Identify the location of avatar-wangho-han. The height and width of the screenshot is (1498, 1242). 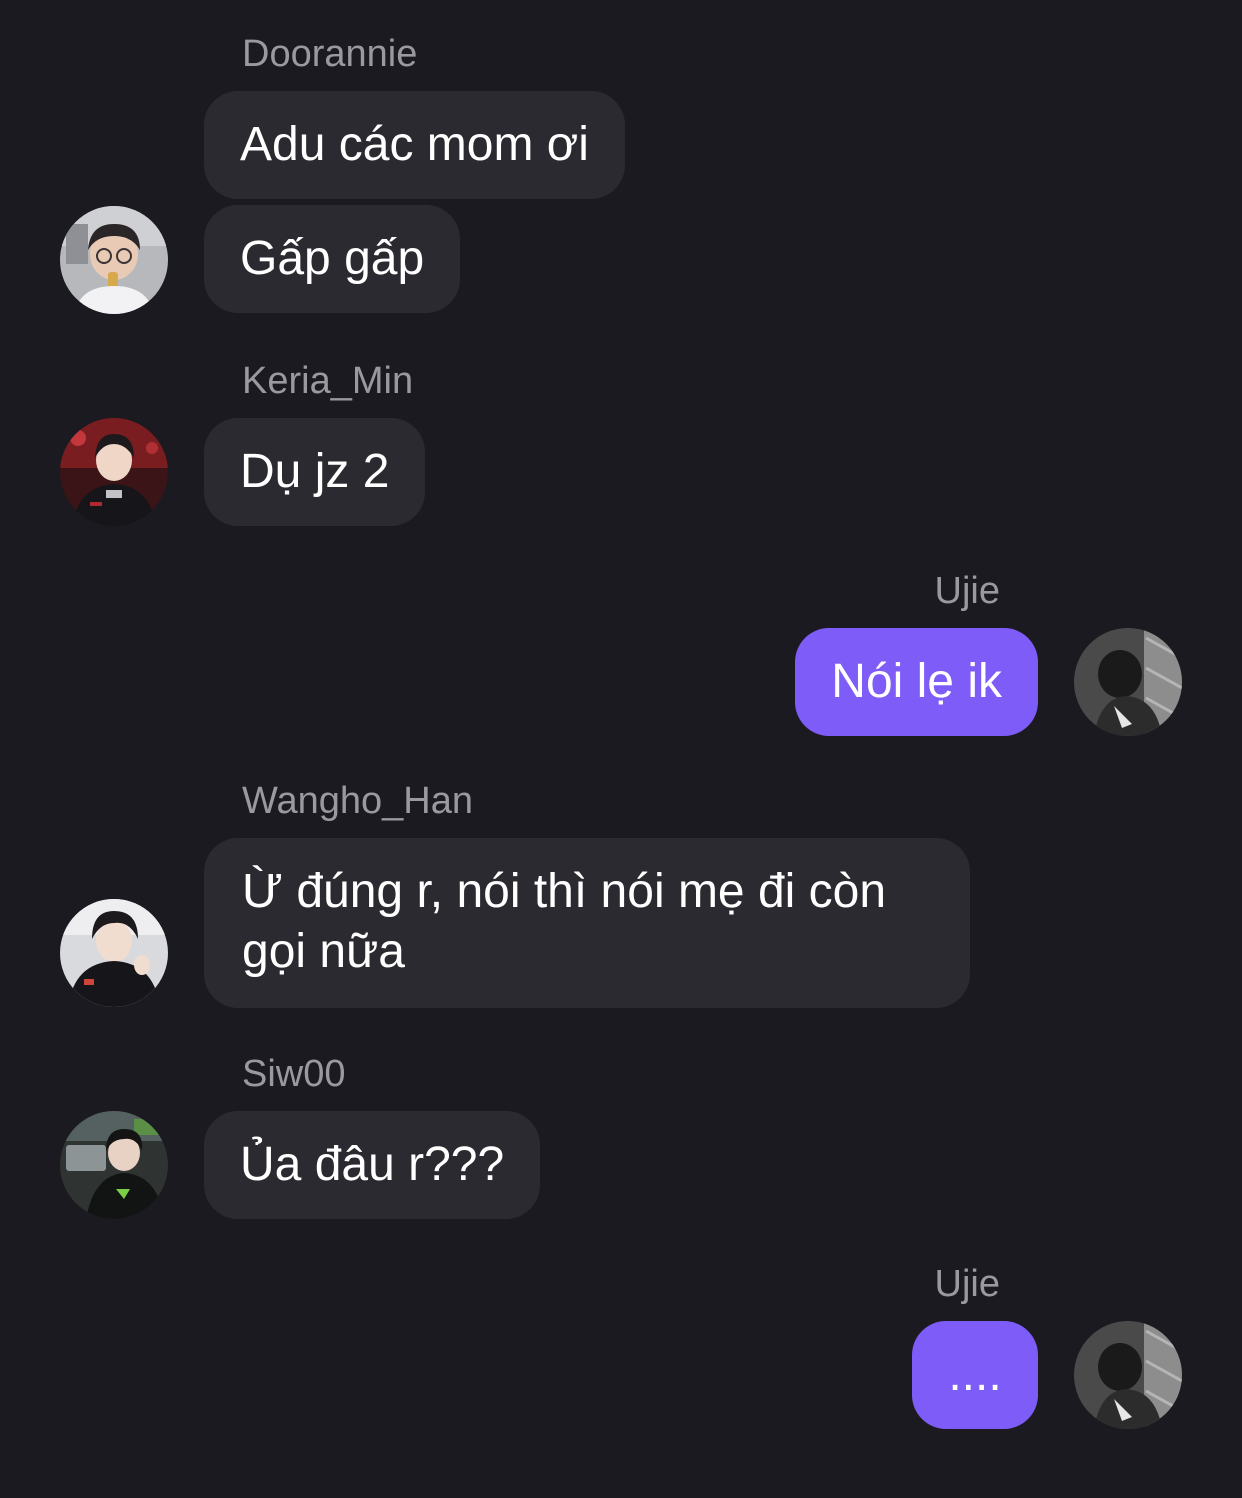
(114, 953).